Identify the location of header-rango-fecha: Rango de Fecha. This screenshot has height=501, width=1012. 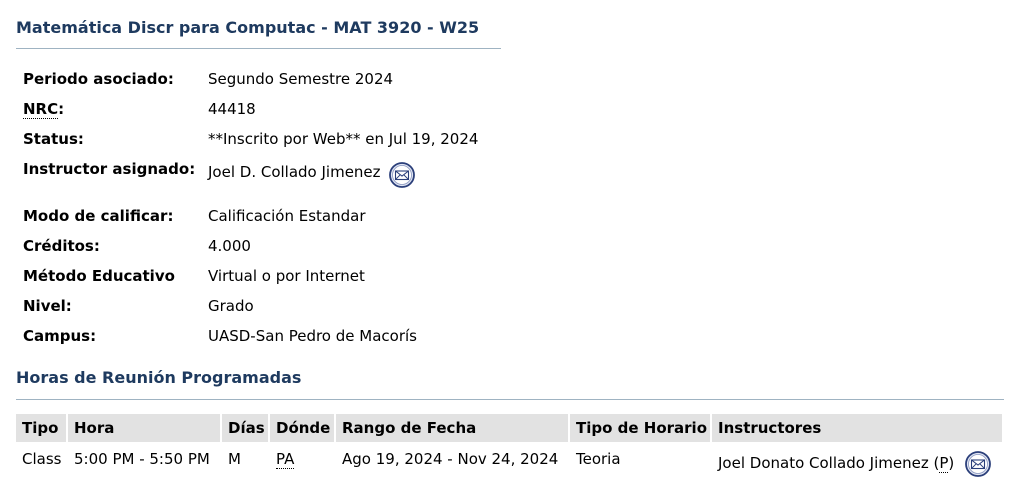
(453, 428).